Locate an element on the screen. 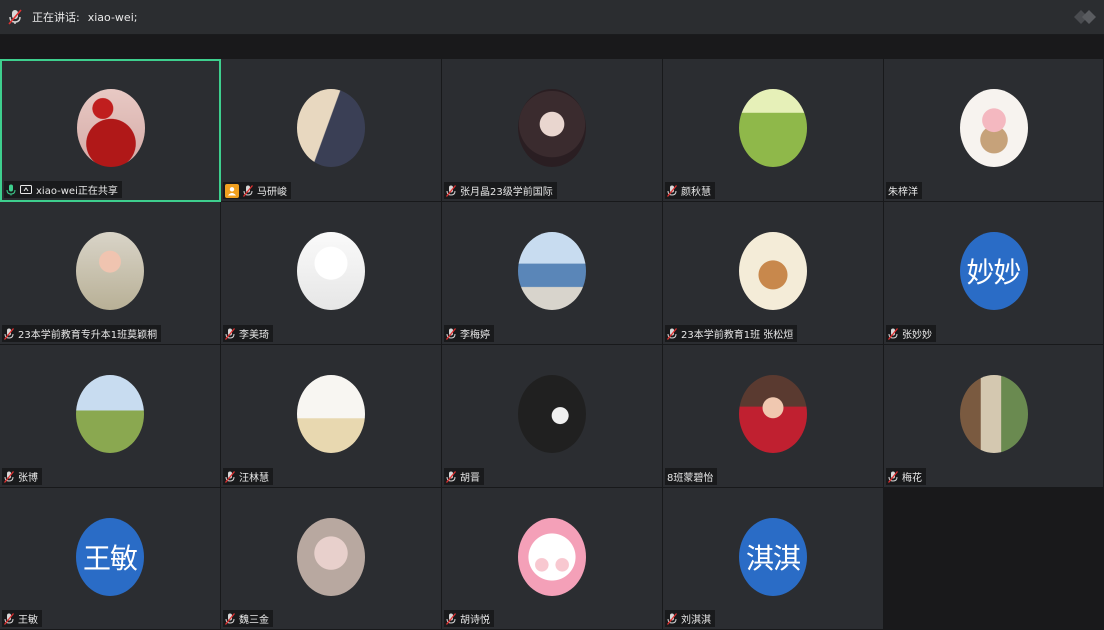 The image size is (1104, 630). participant-tile: 王敏 王敏 is located at coordinates (110, 559).